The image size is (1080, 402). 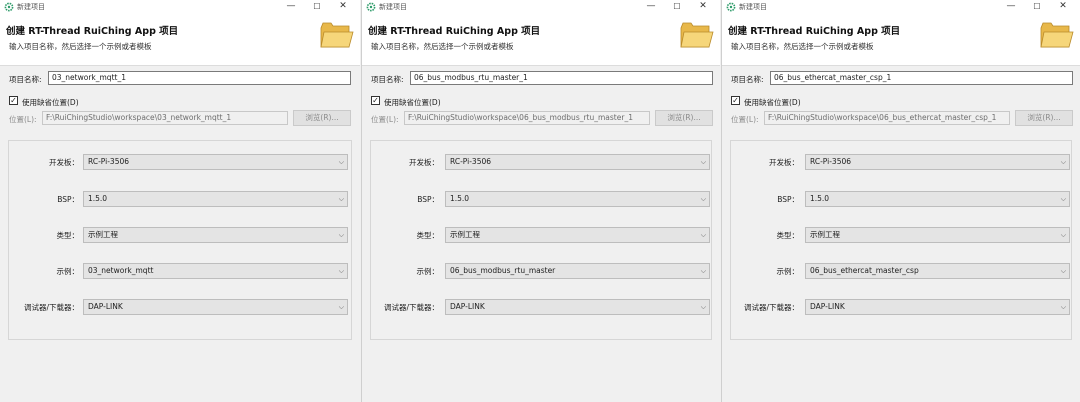 What do you see at coordinates (864, 270) in the screenshot?
I see `example-value: 06_bus_ethercat_master_csp` at bounding box center [864, 270].